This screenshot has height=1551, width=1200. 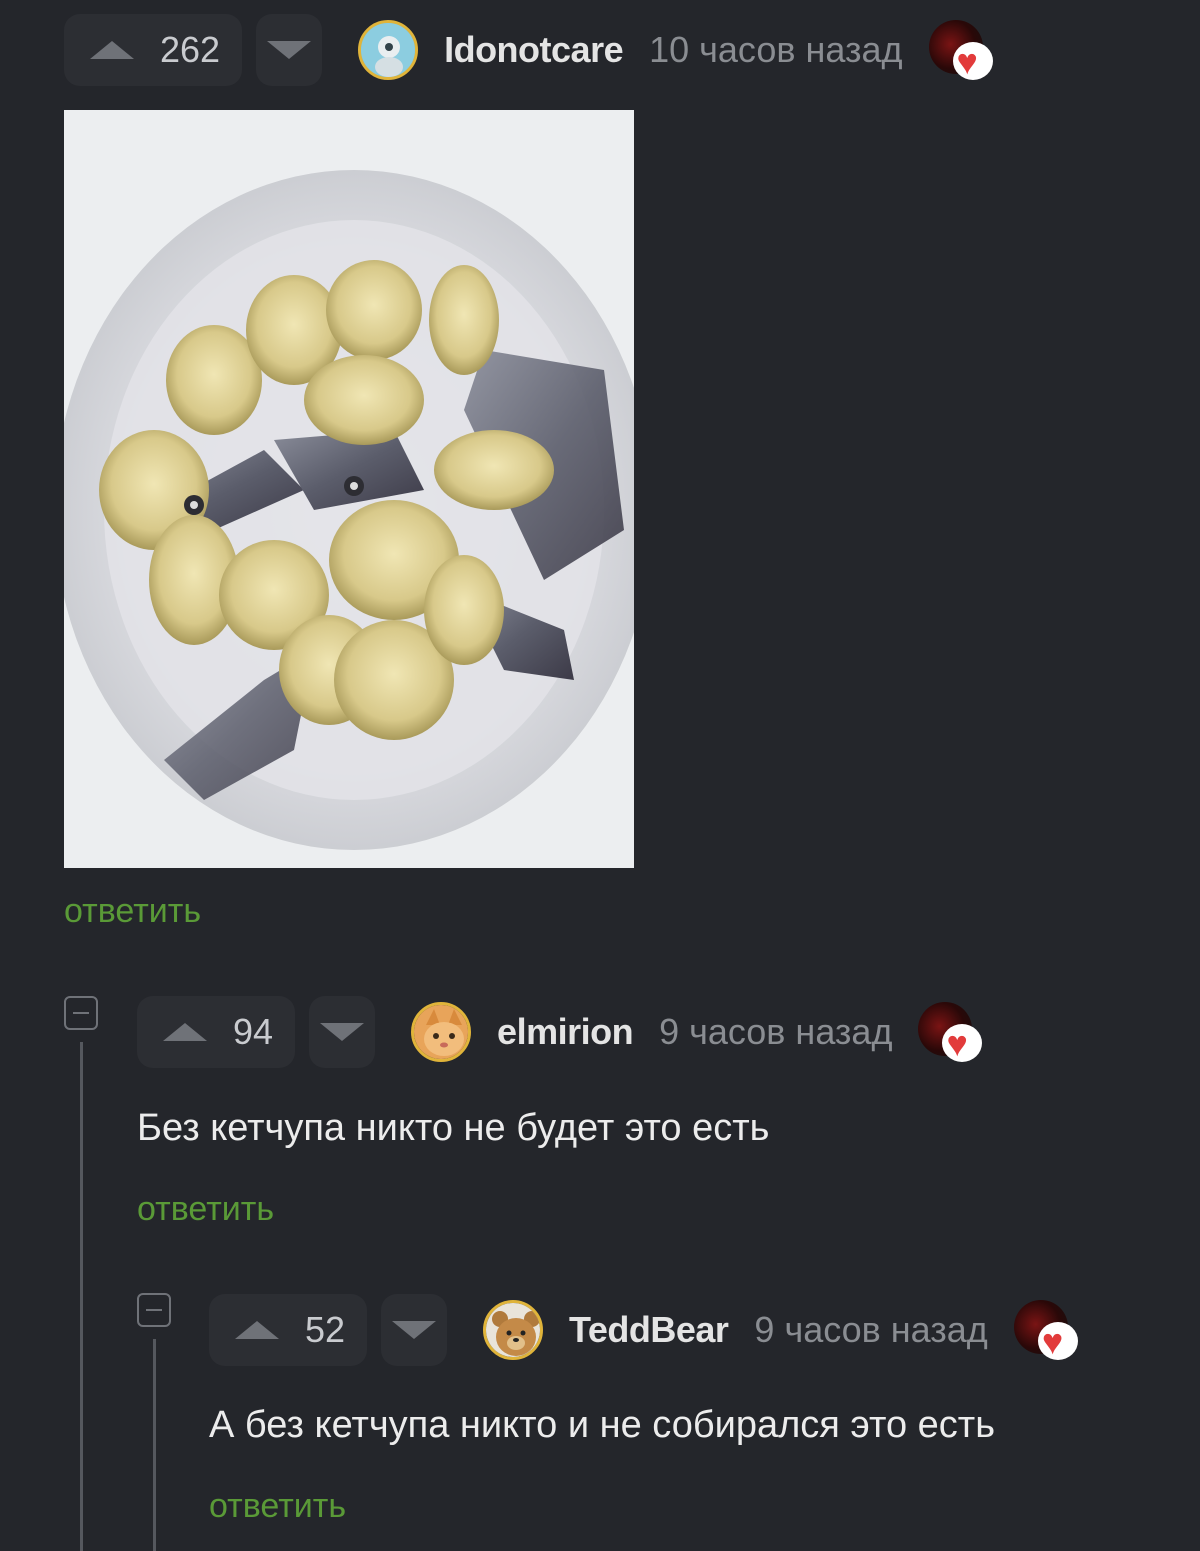 I want to click on comment-text: Без кетчупа никто не будет это есть, so click(x=453, y=1128).